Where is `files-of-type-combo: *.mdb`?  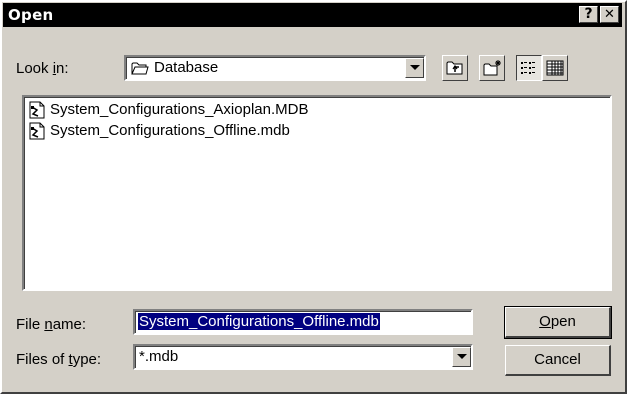
files-of-type-combo: *.mdb is located at coordinates (303, 357).